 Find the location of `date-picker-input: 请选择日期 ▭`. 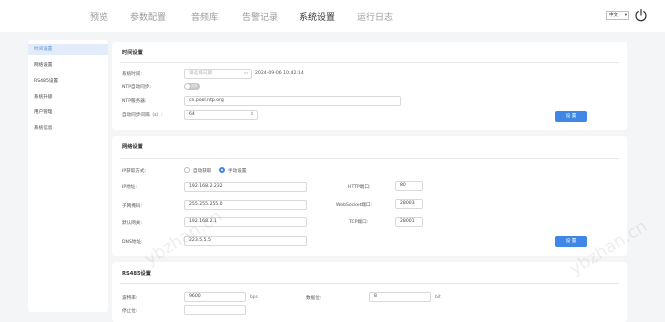

date-picker-input: 请选择日期 ▭ is located at coordinates (218, 74).